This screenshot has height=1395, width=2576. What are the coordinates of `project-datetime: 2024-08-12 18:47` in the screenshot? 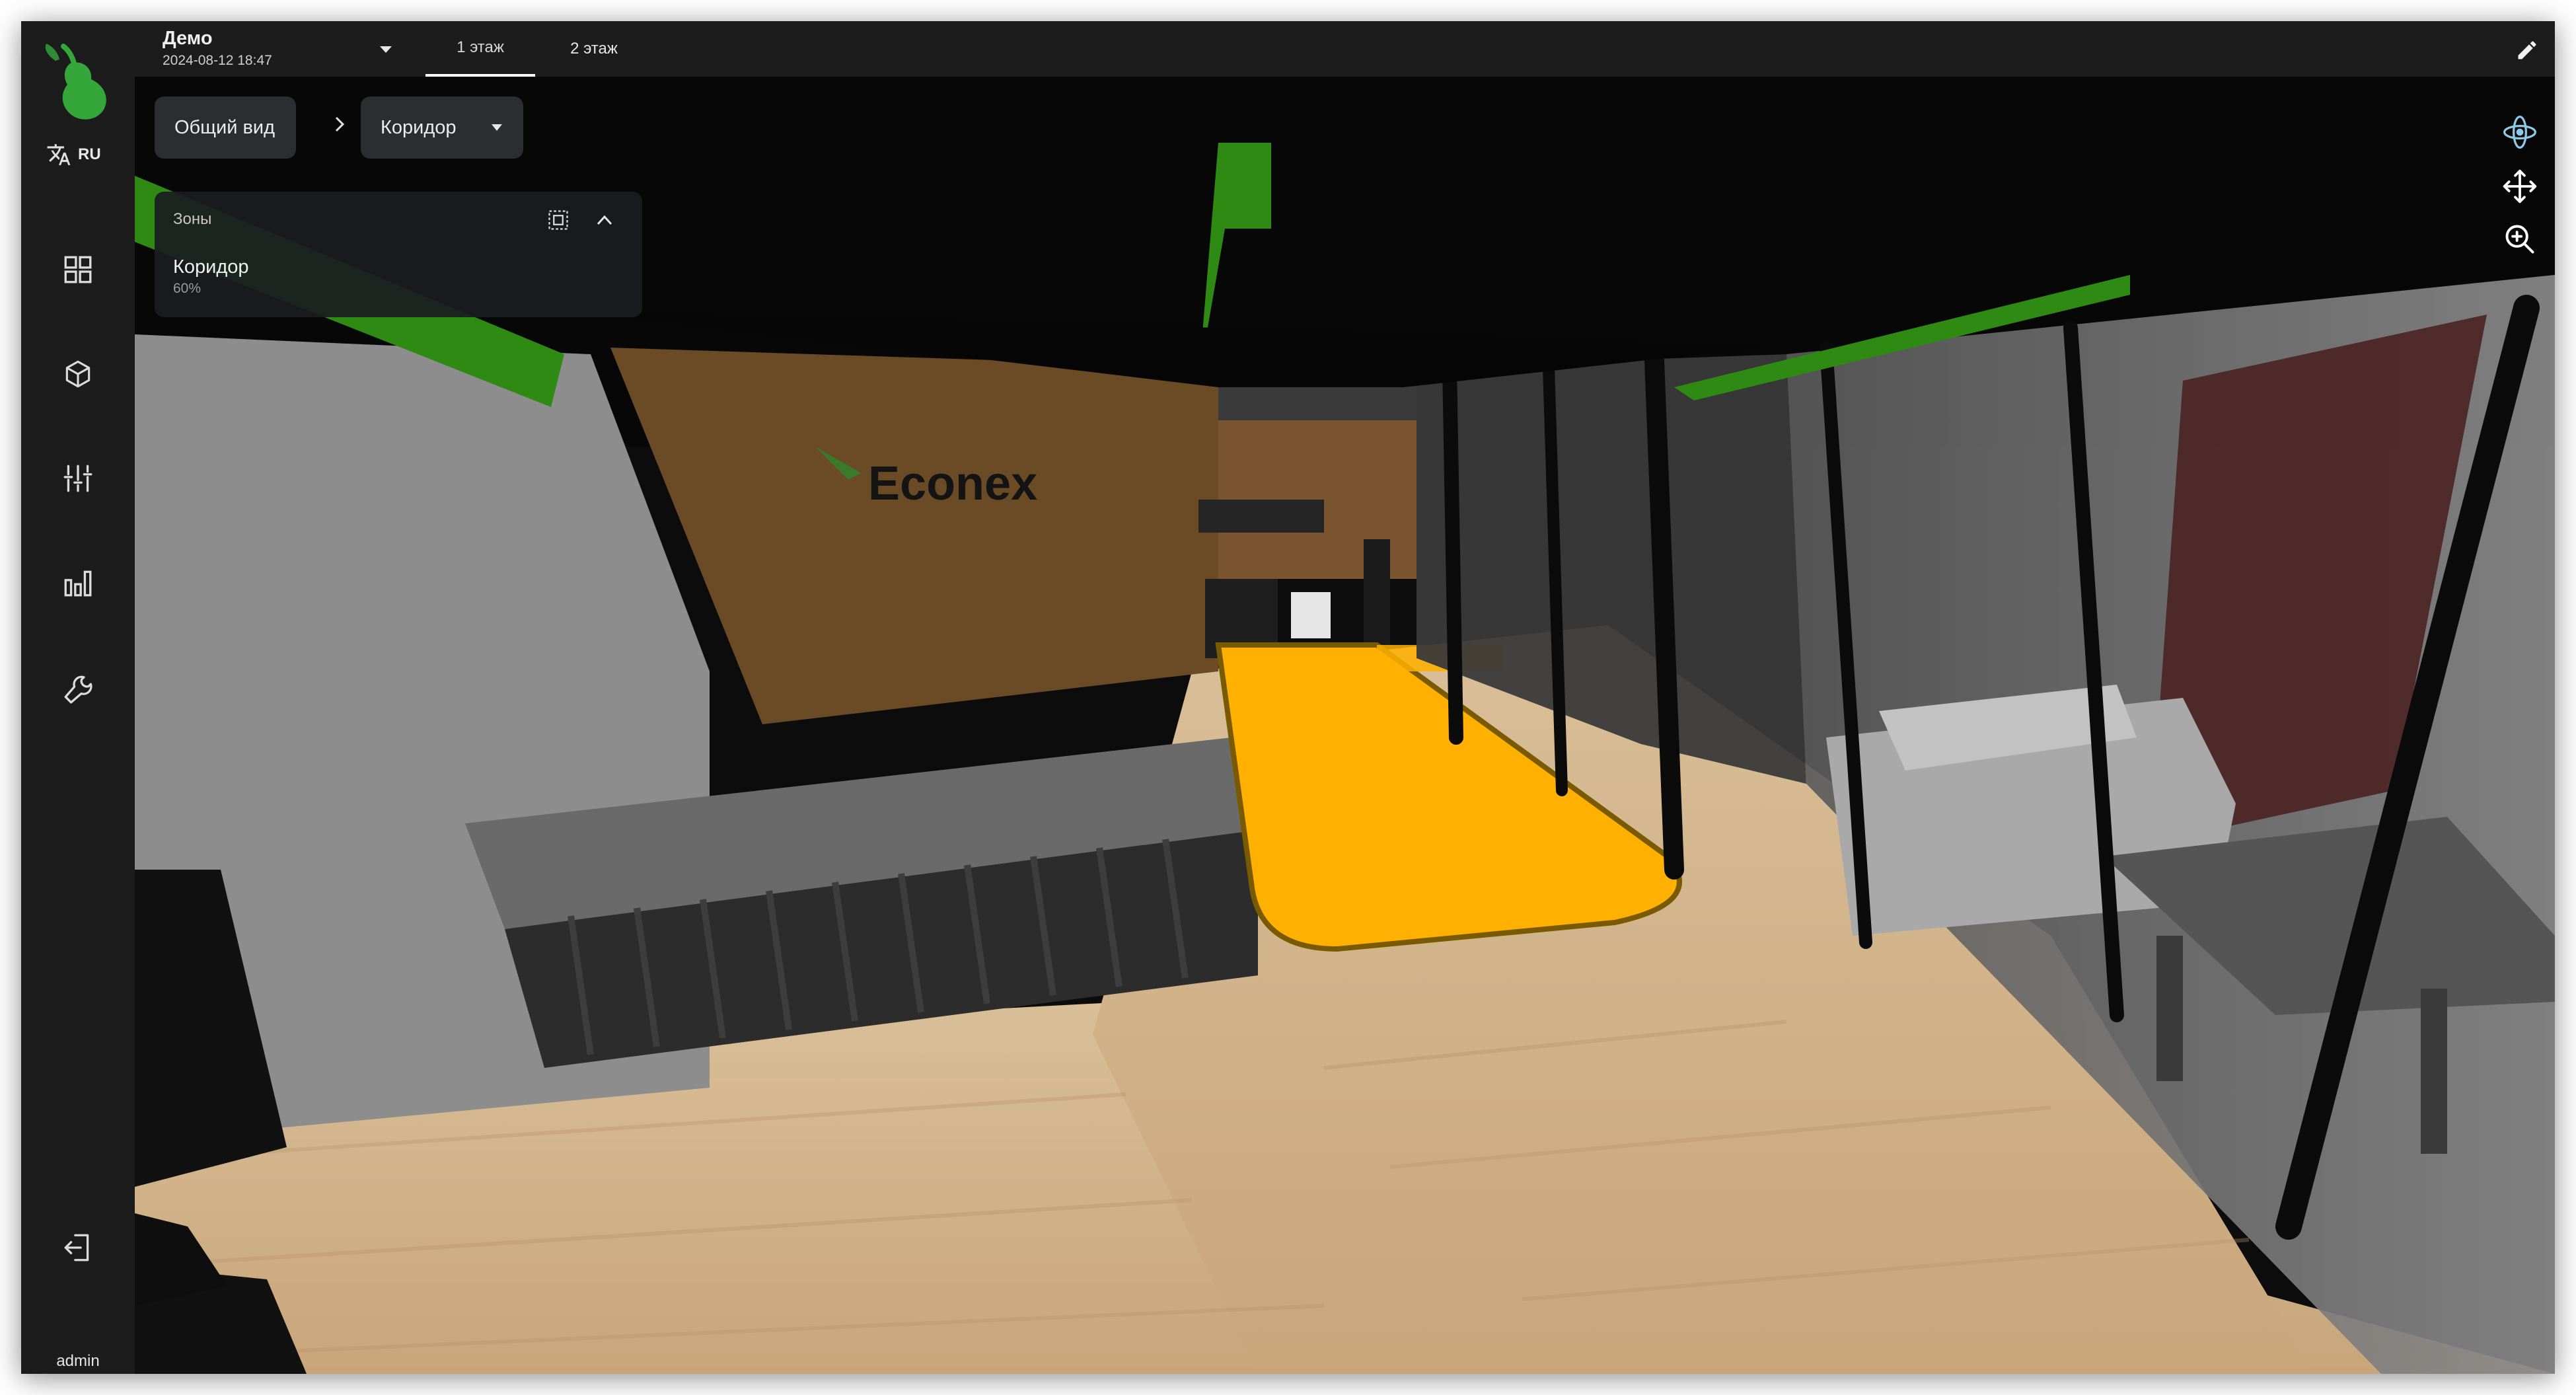 It's located at (217, 60).